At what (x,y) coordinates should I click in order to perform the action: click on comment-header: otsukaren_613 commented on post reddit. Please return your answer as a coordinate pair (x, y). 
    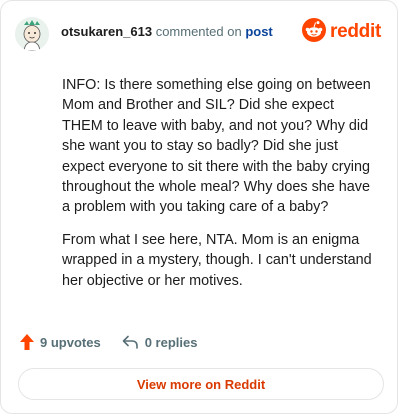
    Looking at the image, I should click on (198, 34).